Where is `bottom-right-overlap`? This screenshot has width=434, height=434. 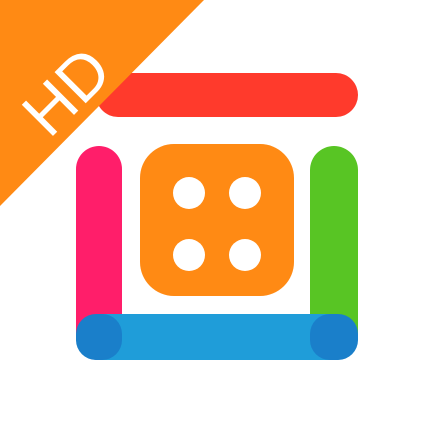 bottom-right-overlap is located at coordinates (334, 337).